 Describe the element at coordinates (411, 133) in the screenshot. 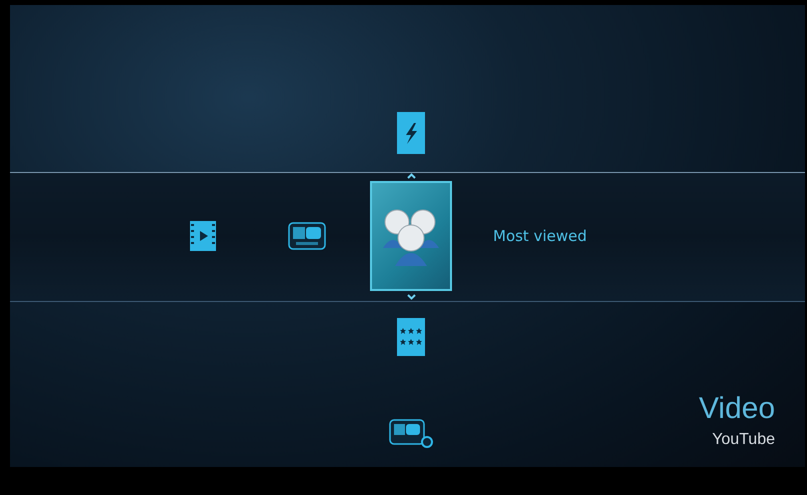

I see `lightning-icon` at that location.